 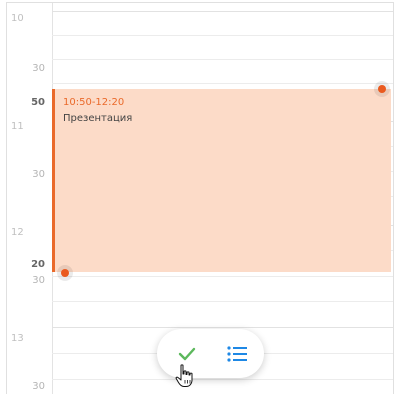 I want to click on event-time-range: 10:50-12:20, so click(x=94, y=102).